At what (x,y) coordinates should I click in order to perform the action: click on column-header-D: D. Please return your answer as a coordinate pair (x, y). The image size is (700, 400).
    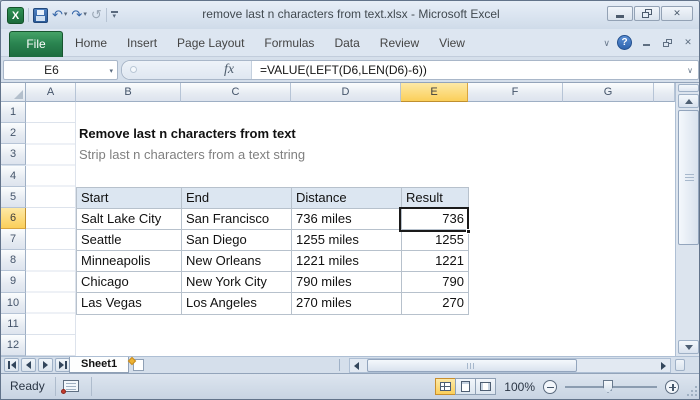
    Looking at the image, I should click on (346, 92).